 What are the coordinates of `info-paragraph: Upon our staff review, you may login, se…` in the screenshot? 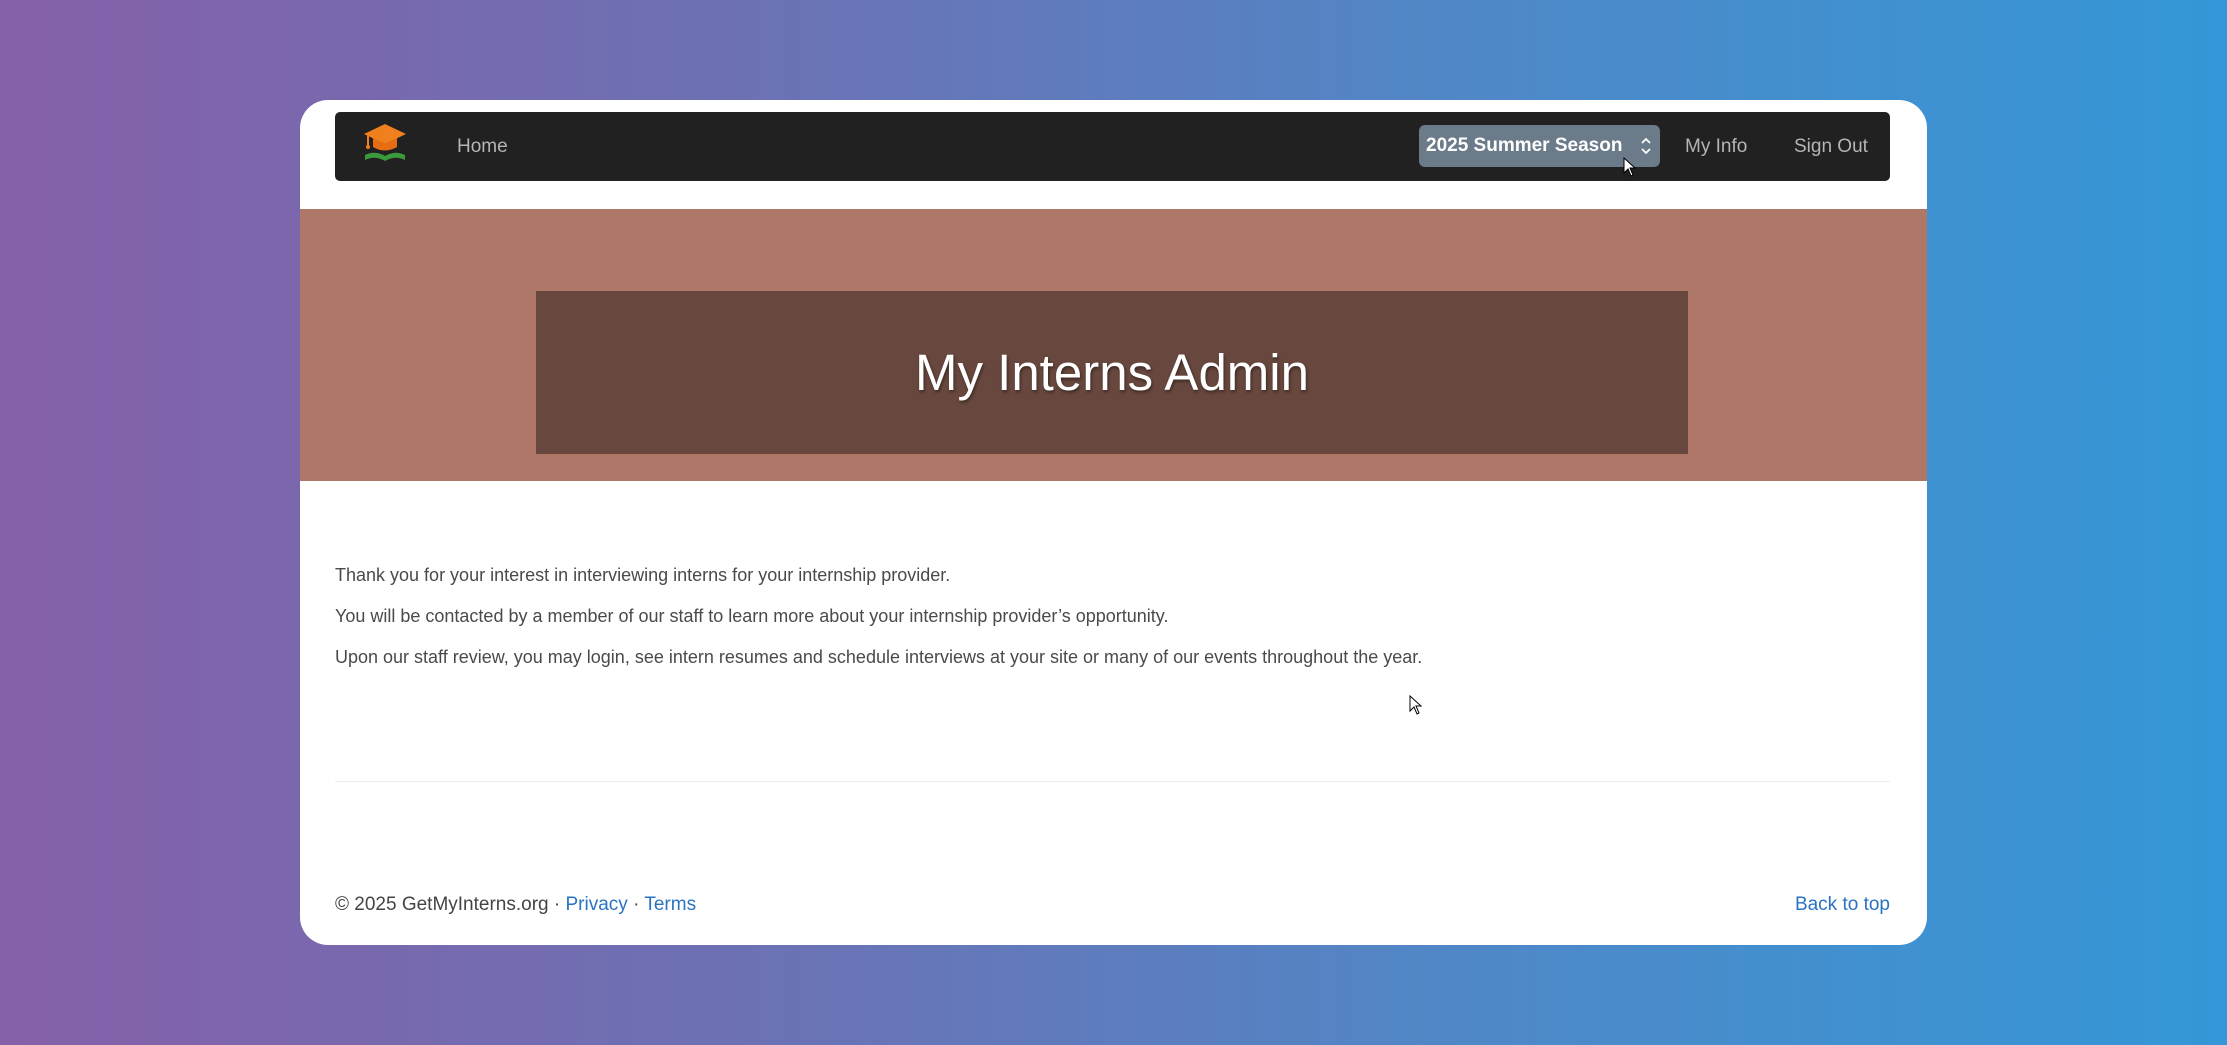 It's located at (879, 657).